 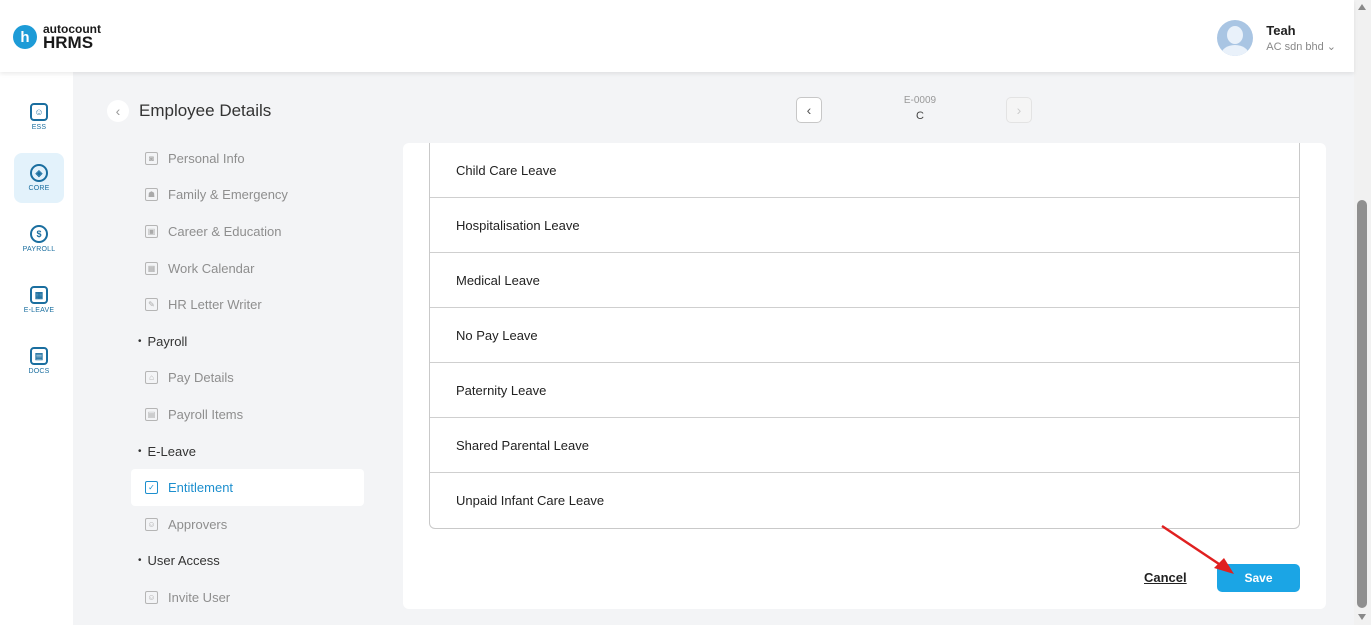 I want to click on nav-item-hr-letter: ✎ HR Letter Writer, so click(x=247, y=304).